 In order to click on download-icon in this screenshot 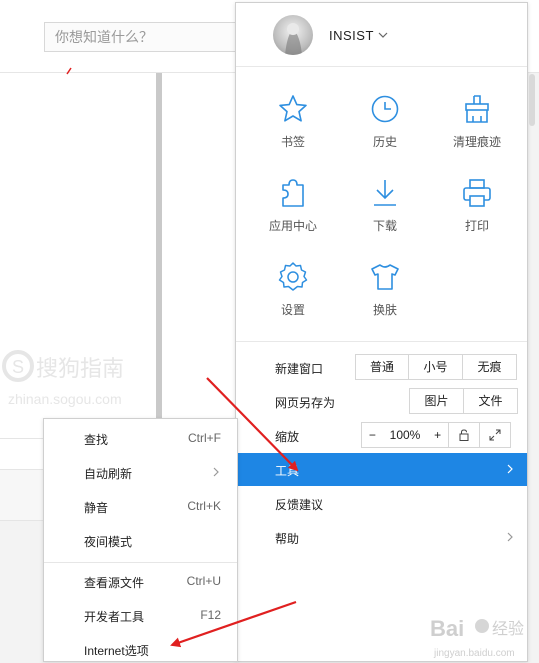, I will do `click(385, 193)`.